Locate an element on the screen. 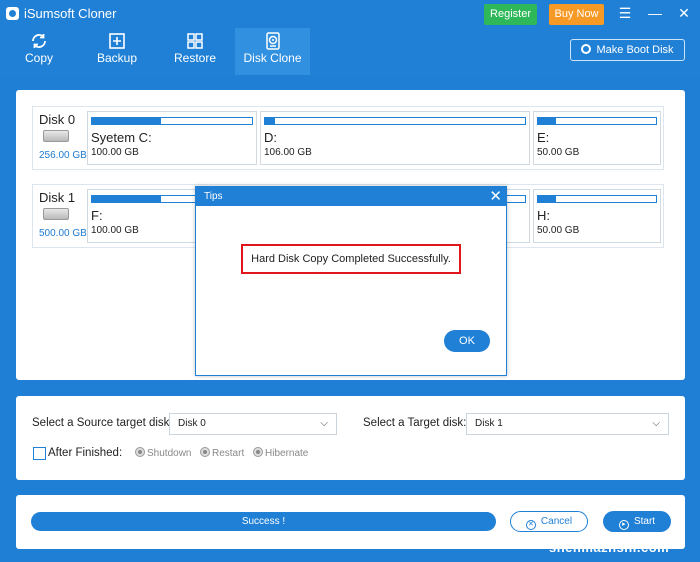  target-disk-select: Disk 1 ⌵ is located at coordinates (567, 424).